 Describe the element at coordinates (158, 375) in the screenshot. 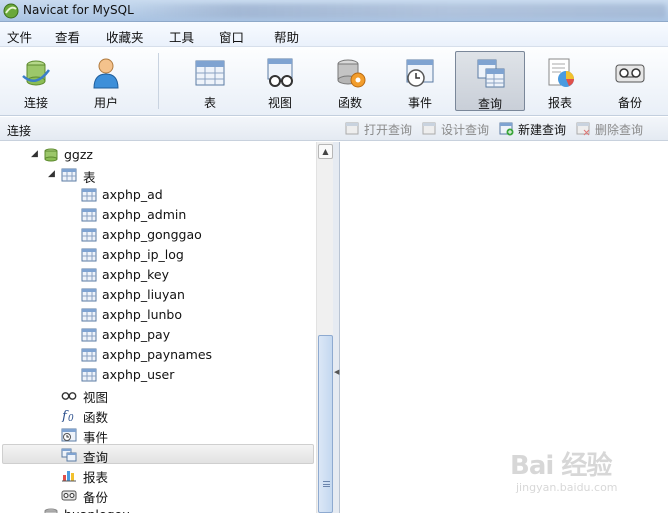

I see `tree-table-item: axphp_user` at that location.